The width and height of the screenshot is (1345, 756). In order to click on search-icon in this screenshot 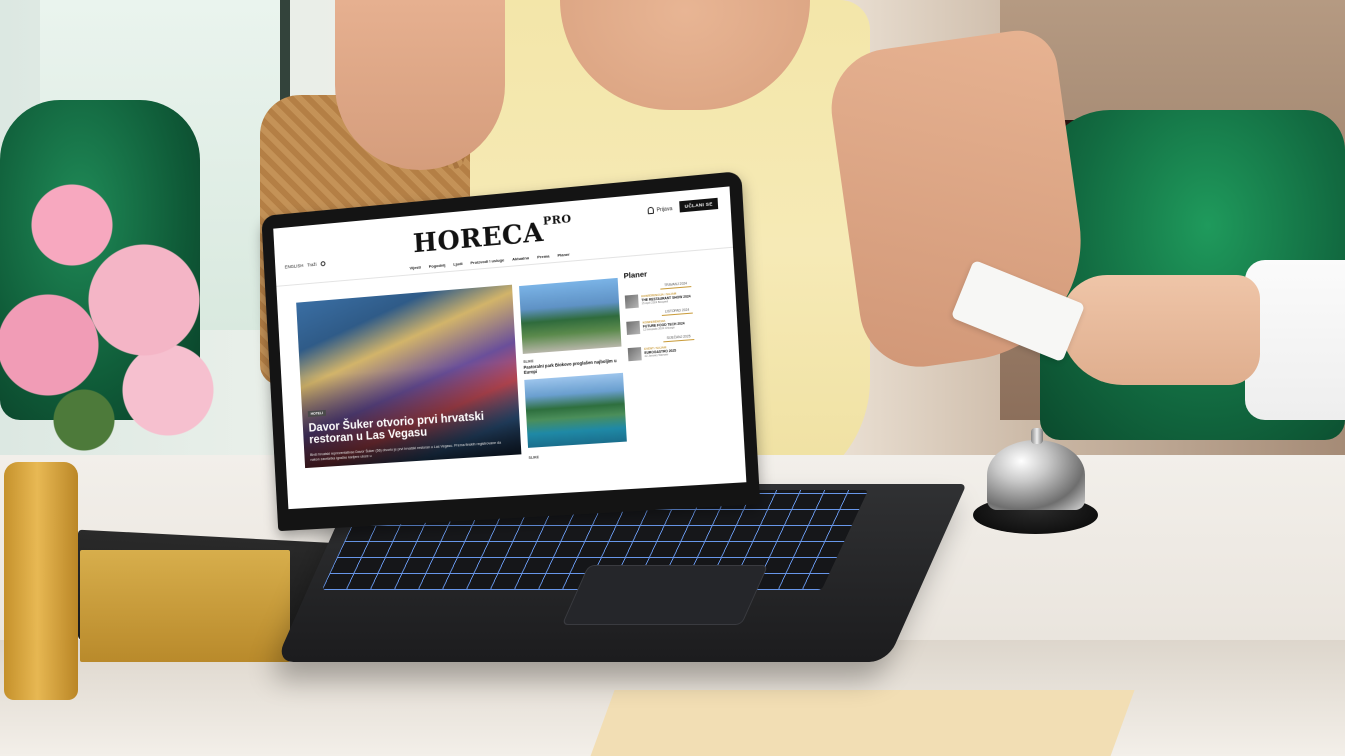, I will do `click(322, 263)`.